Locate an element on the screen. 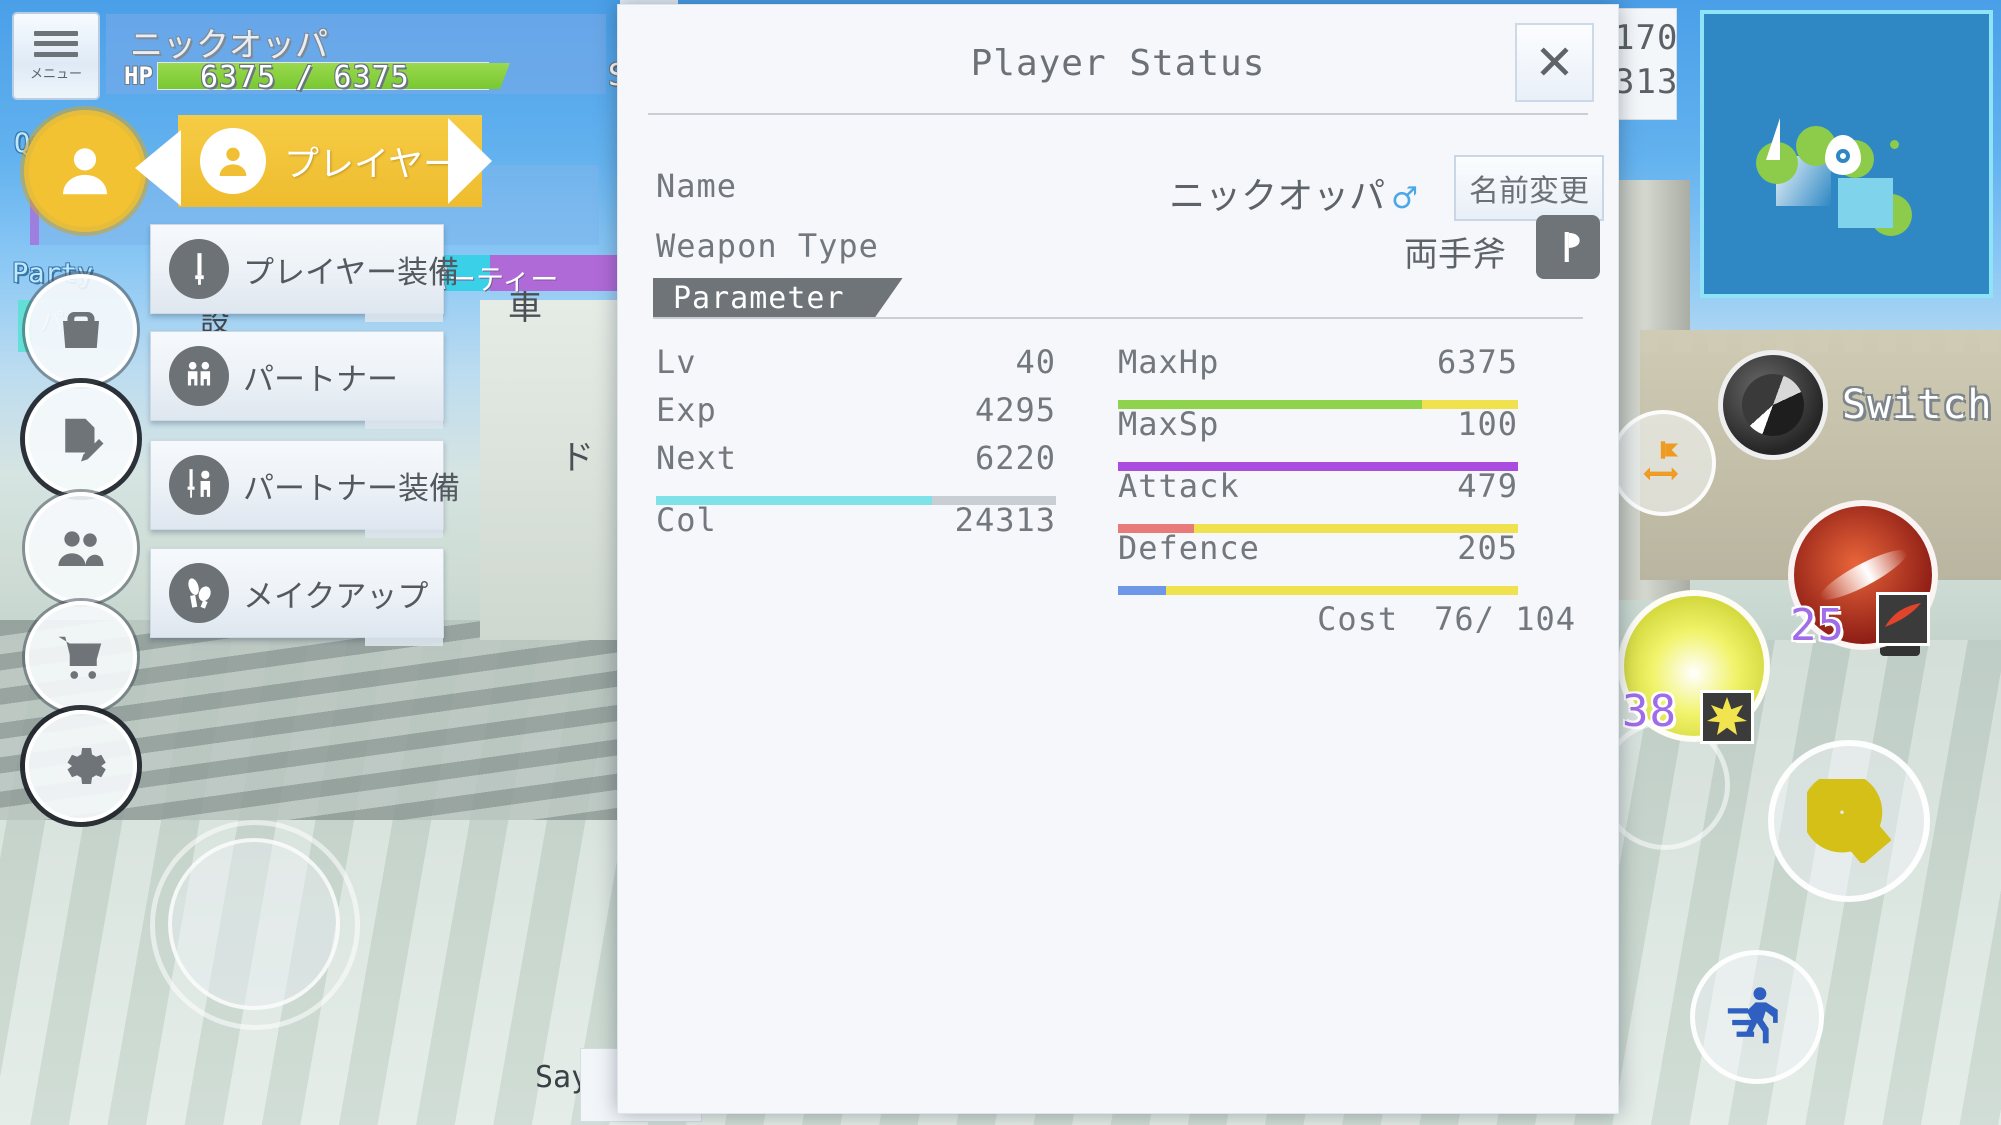 The height and width of the screenshot is (1125, 2001). stat-row: MaxHp 6375 is located at coordinates (1318, 376).